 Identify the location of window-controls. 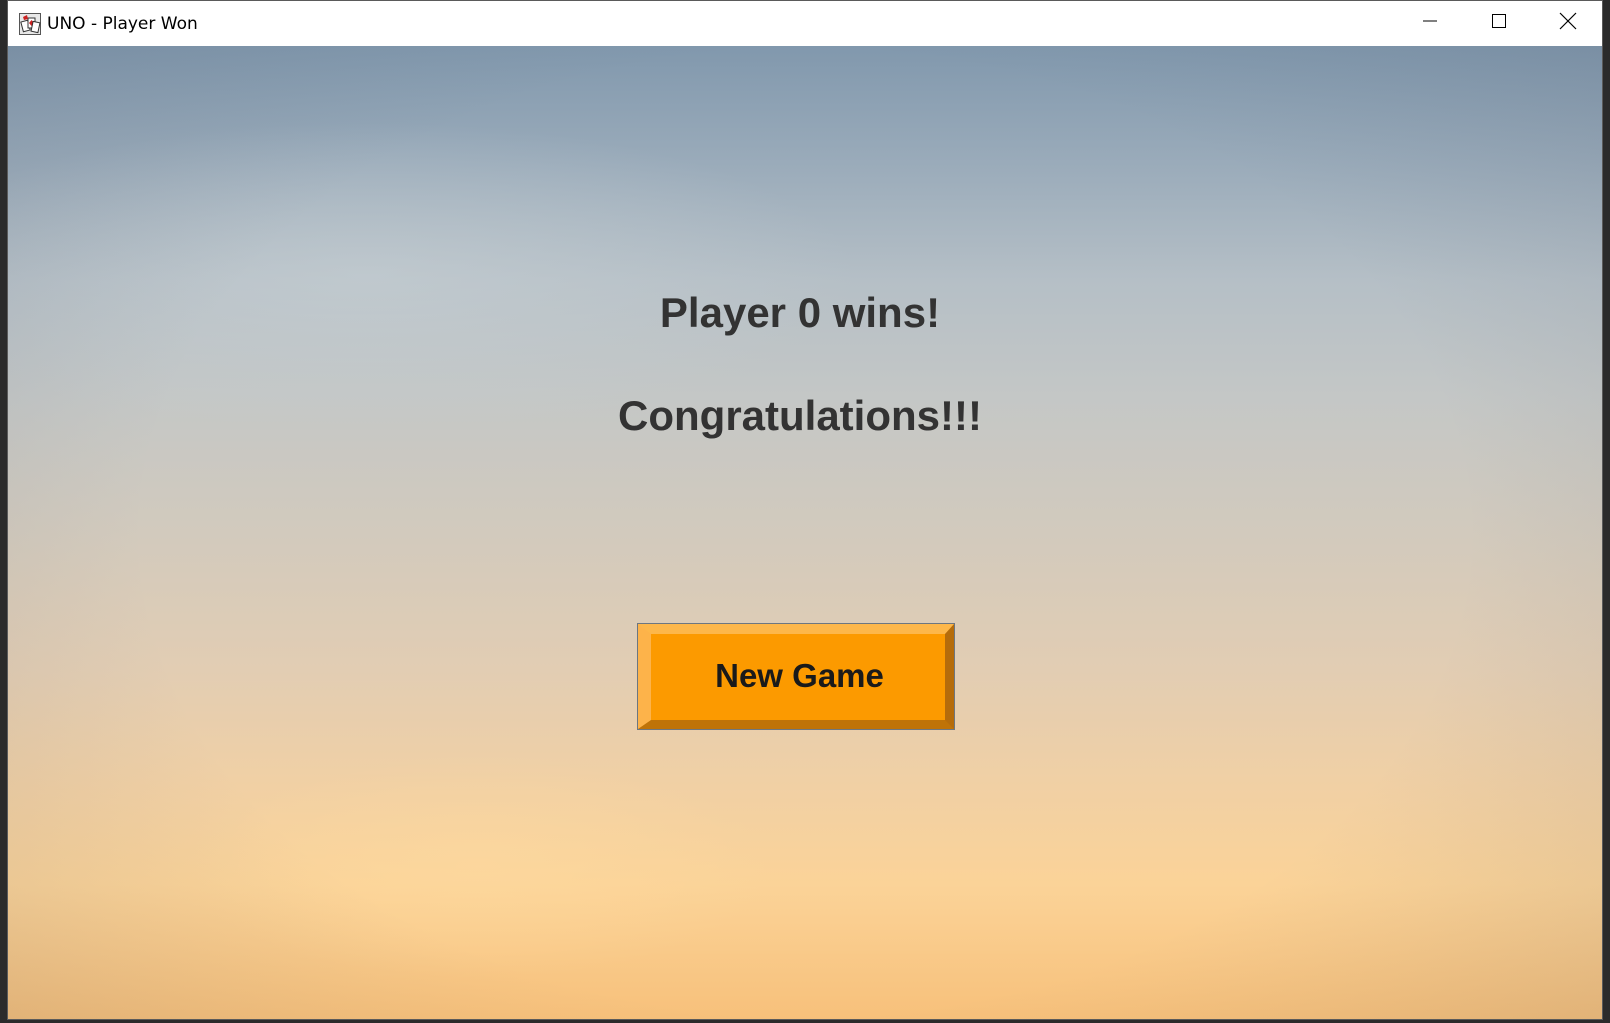
(1498, 23).